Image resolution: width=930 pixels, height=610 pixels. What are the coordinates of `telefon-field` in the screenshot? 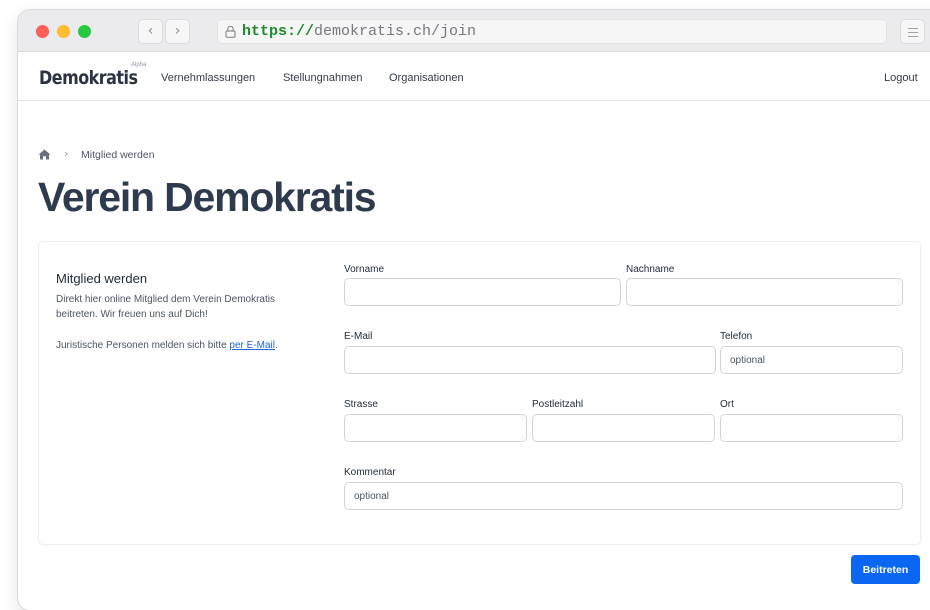 It's located at (811, 360).